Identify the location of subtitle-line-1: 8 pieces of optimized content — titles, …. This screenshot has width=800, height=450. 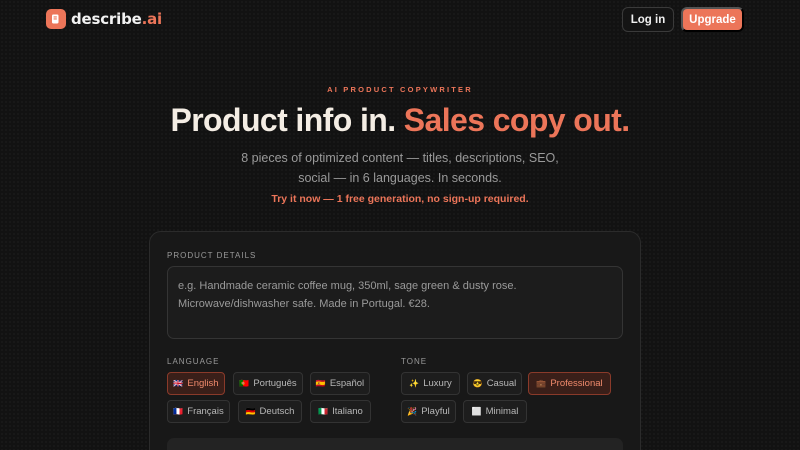
(400, 158).